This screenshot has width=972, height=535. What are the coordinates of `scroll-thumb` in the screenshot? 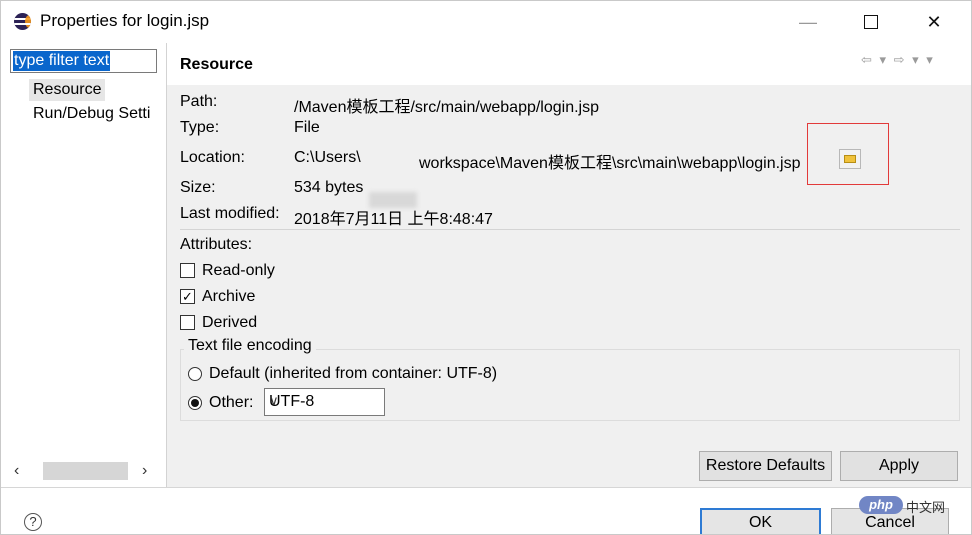 It's located at (85, 471).